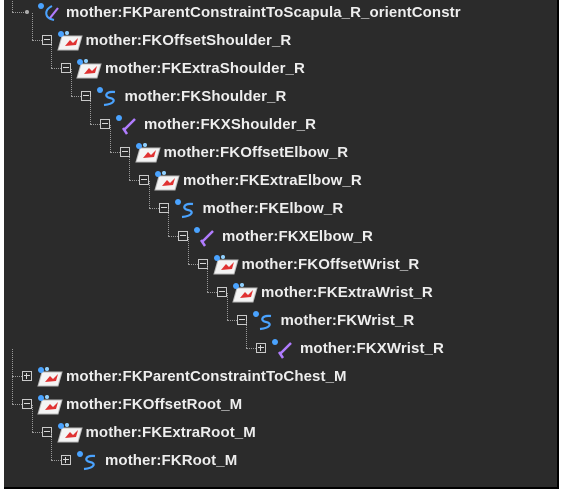 Image resolution: width=563 pixels, height=491 pixels. Describe the element at coordinates (27, 12) in the screenshot. I see `leaf-dot-icon` at that location.